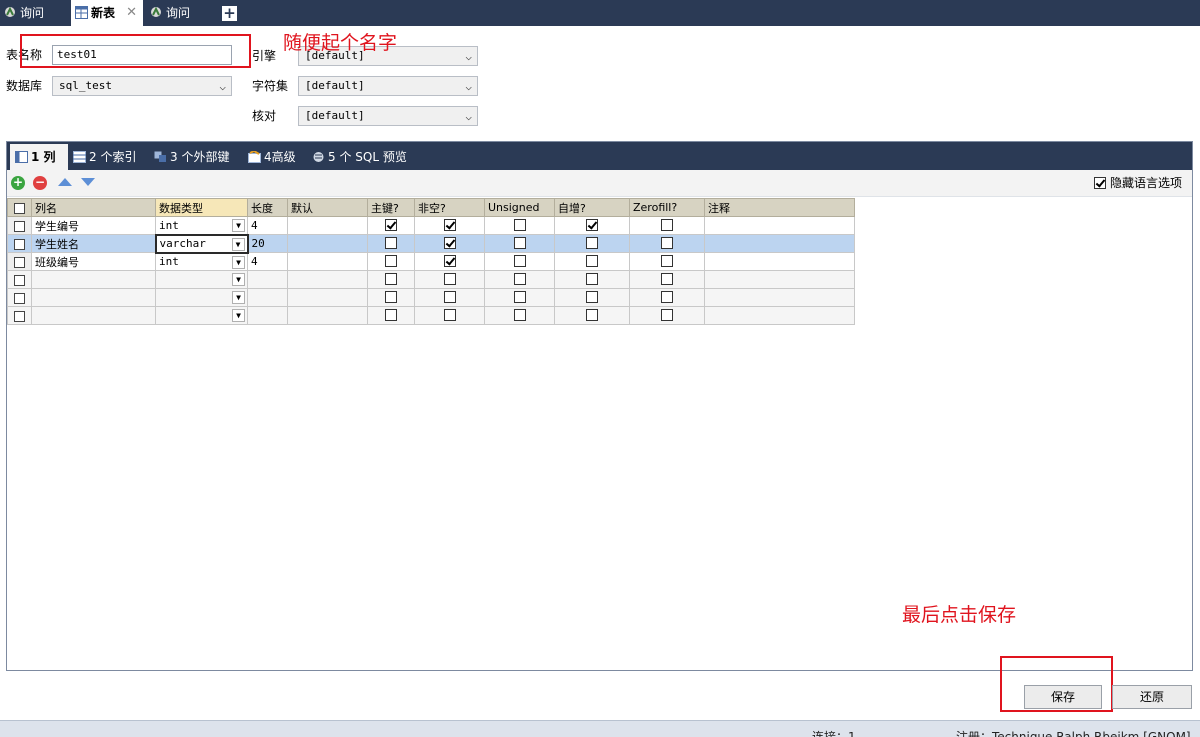 The height and width of the screenshot is (737, 1200). I want to click on close-icon: ✕, so click(131, 13).